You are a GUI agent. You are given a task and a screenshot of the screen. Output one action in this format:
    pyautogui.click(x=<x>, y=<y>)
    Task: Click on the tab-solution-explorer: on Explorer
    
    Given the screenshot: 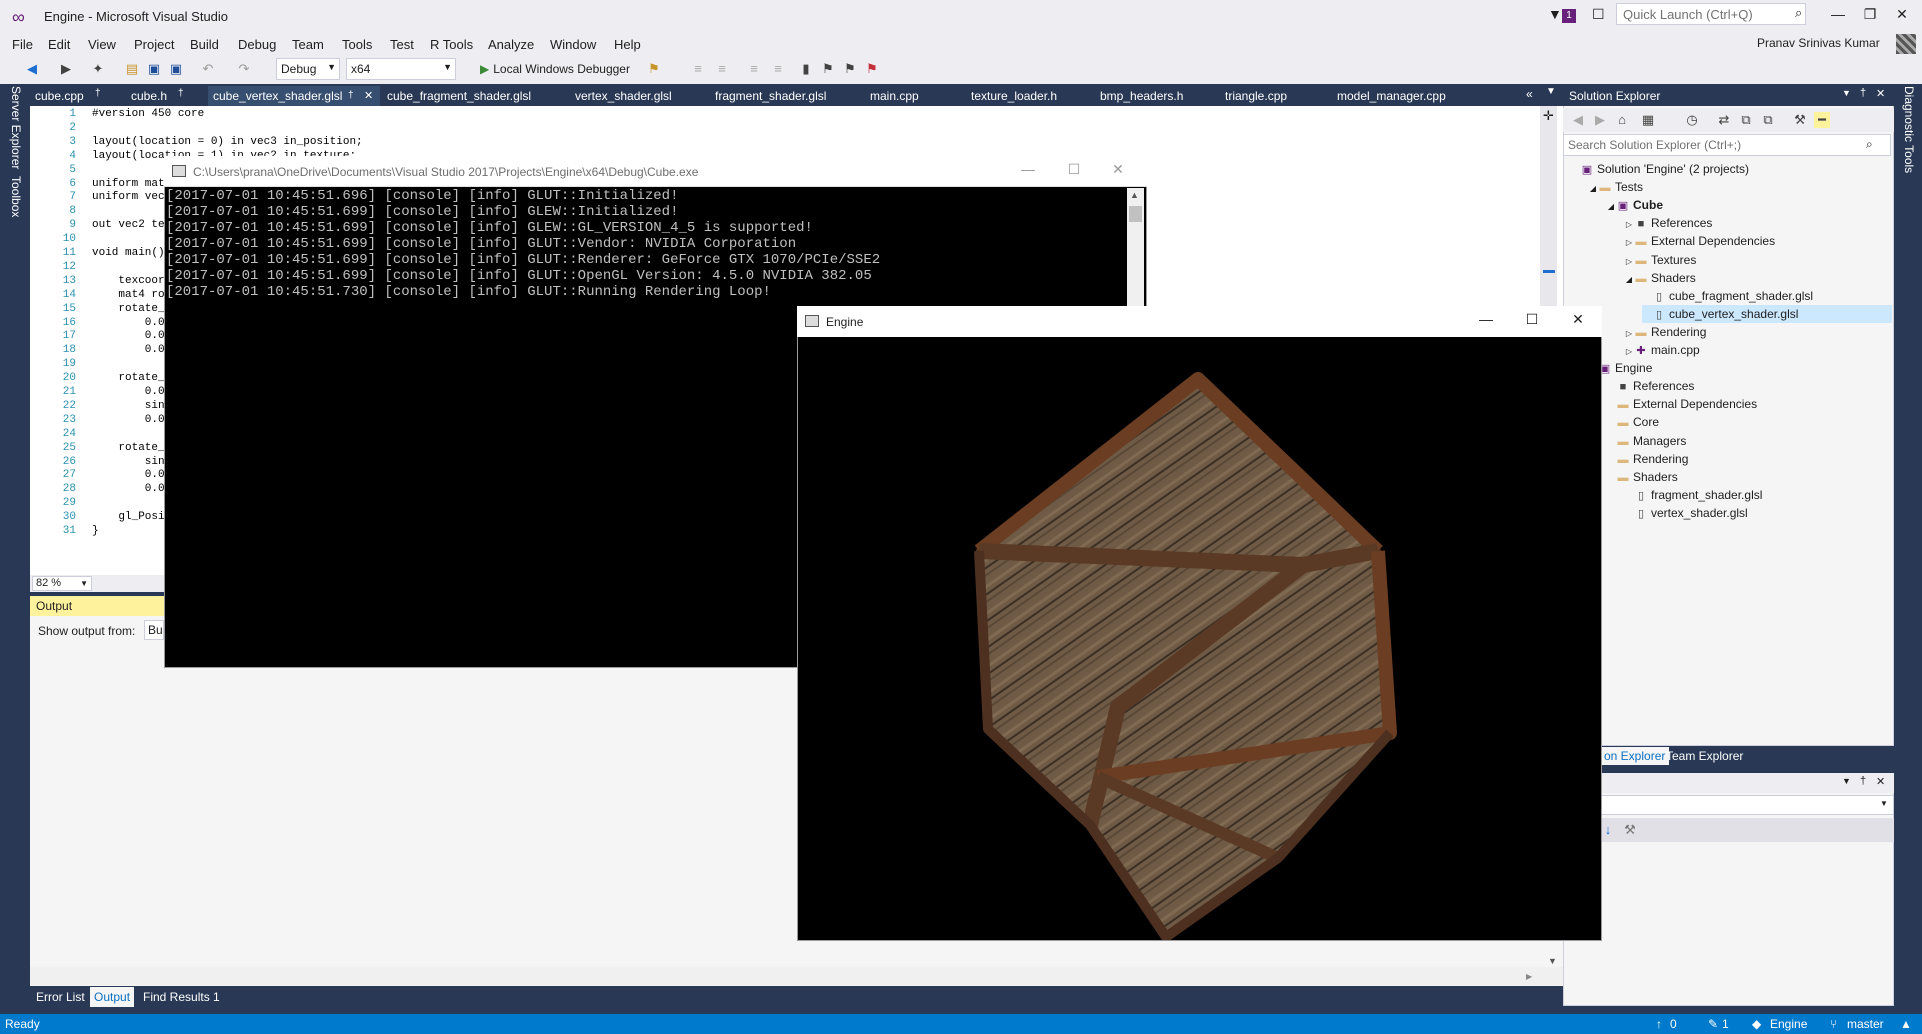 What is the action you would take?
    pyautogui.click(x=1635, y=756)
    